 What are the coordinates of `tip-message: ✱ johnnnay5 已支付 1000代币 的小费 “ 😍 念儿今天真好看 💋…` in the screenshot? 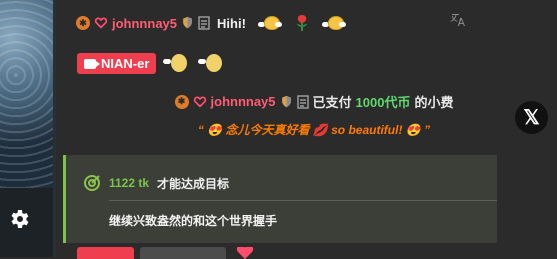 It's located at (314, 122).